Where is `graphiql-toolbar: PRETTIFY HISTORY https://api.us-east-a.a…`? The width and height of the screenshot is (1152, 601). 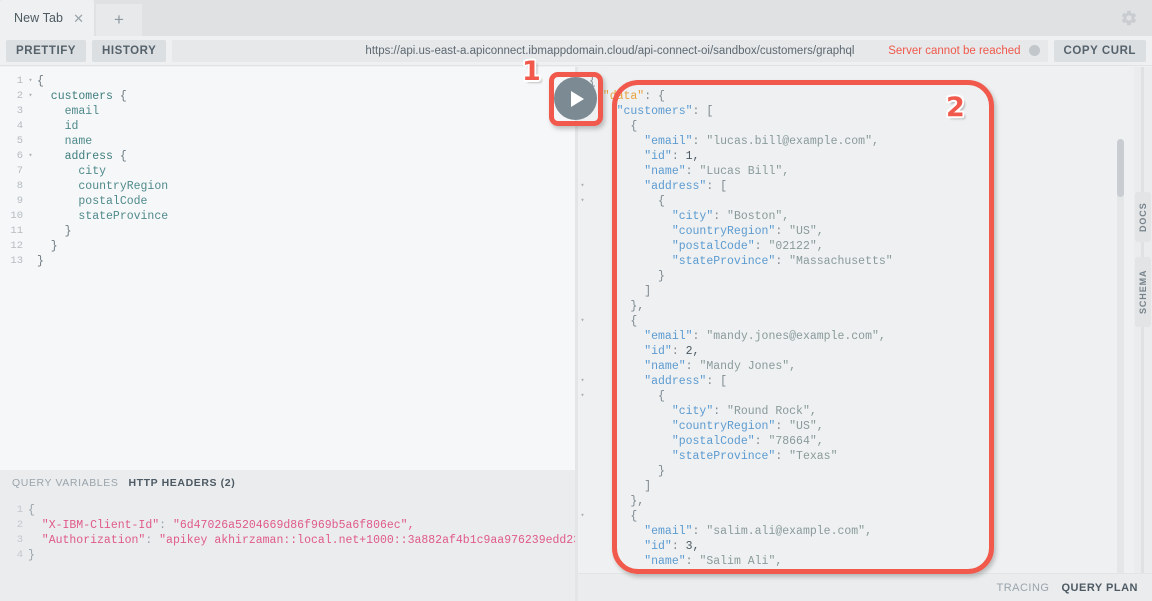 graphiql-toolbar: PRETTIFY HISTORY https://api.us-east-a.a… is located at coordinates (576, 51).